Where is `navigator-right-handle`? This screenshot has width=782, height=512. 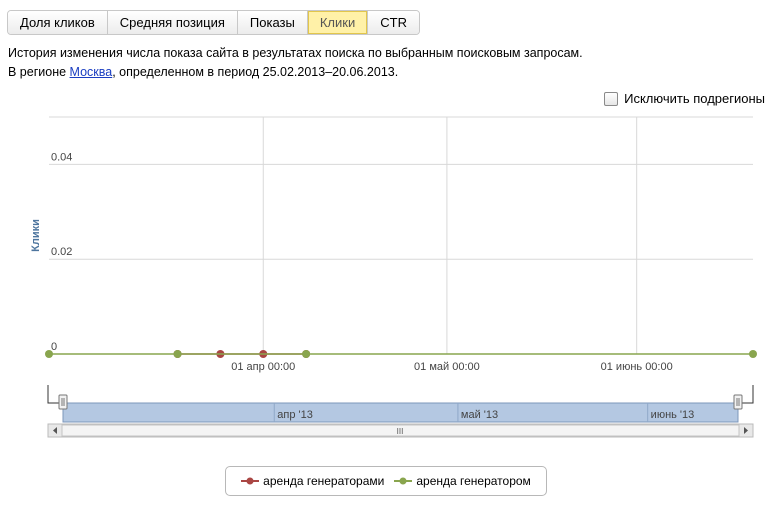
navigator-right-handle is located at coordinates (738, 402).